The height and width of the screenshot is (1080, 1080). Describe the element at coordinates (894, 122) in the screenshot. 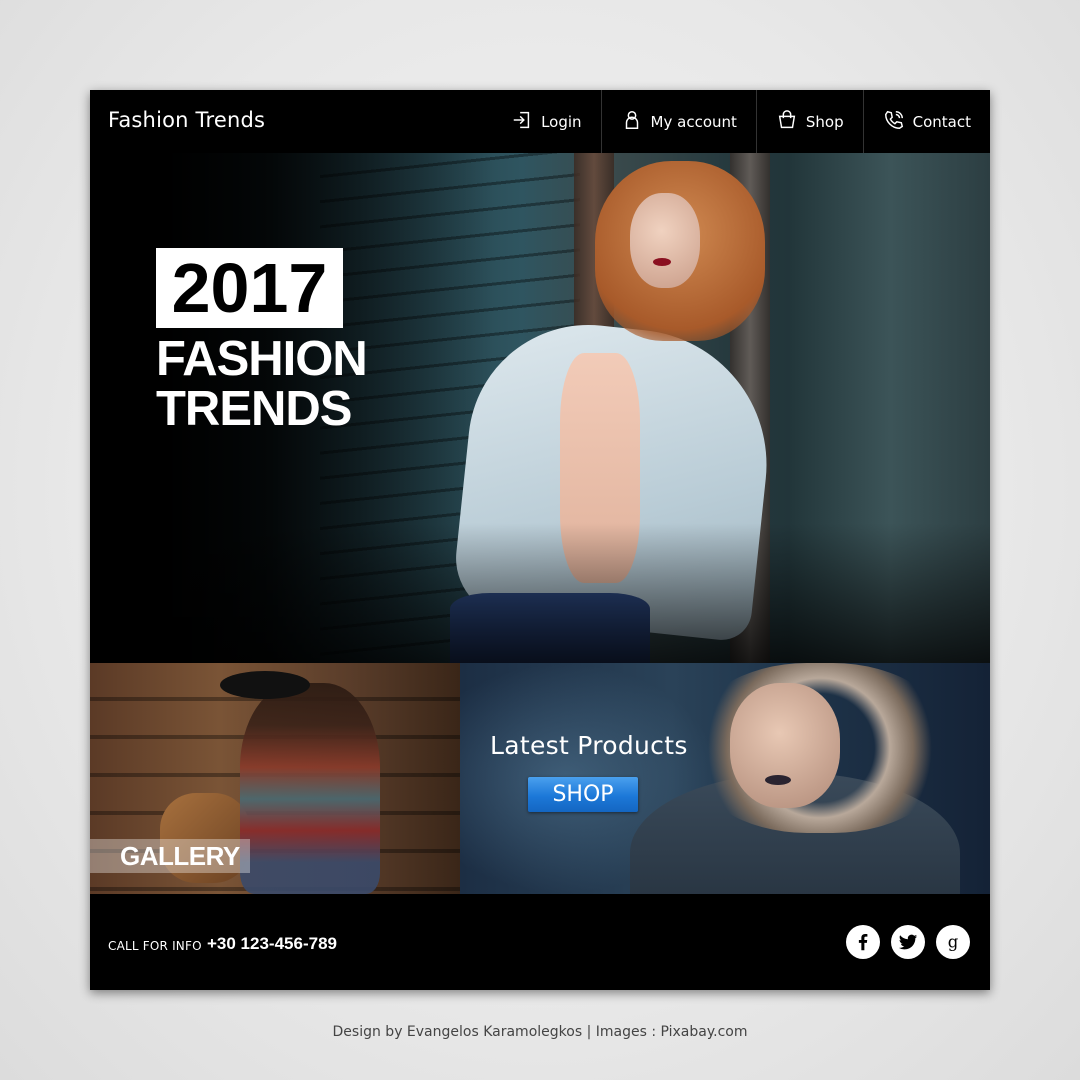

I see `phone-icon` at that location.